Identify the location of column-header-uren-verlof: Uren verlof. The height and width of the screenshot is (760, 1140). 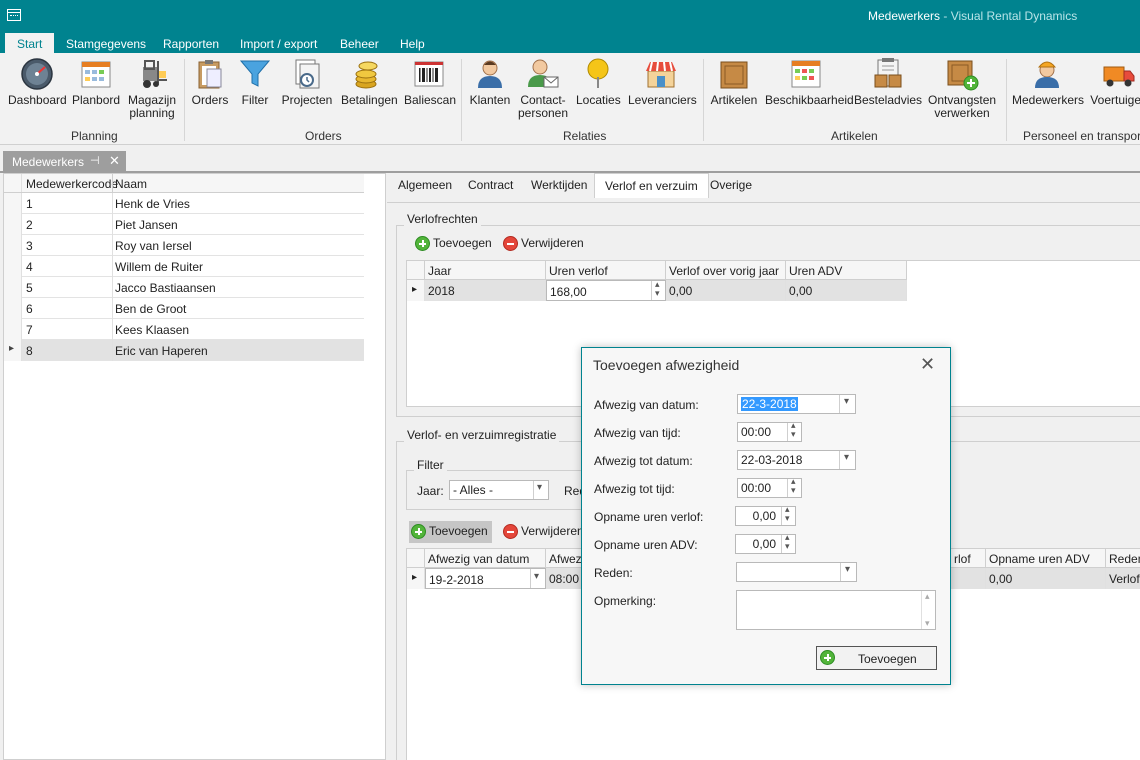
(606, 270).